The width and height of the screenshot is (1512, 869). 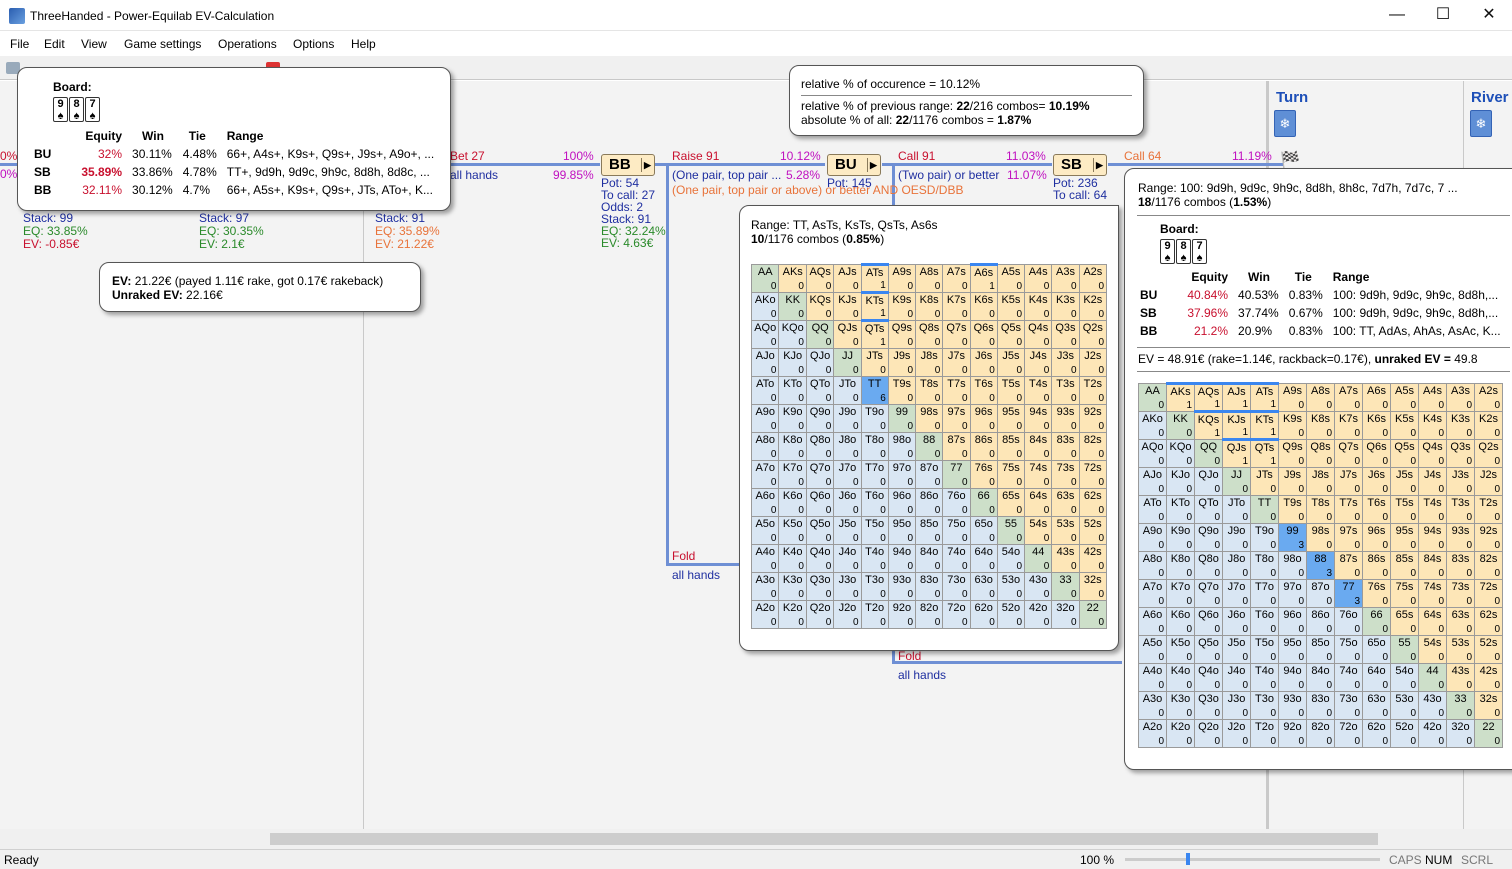 I want to click on hand-cell: K6s 0, so click(x=983, y=306).